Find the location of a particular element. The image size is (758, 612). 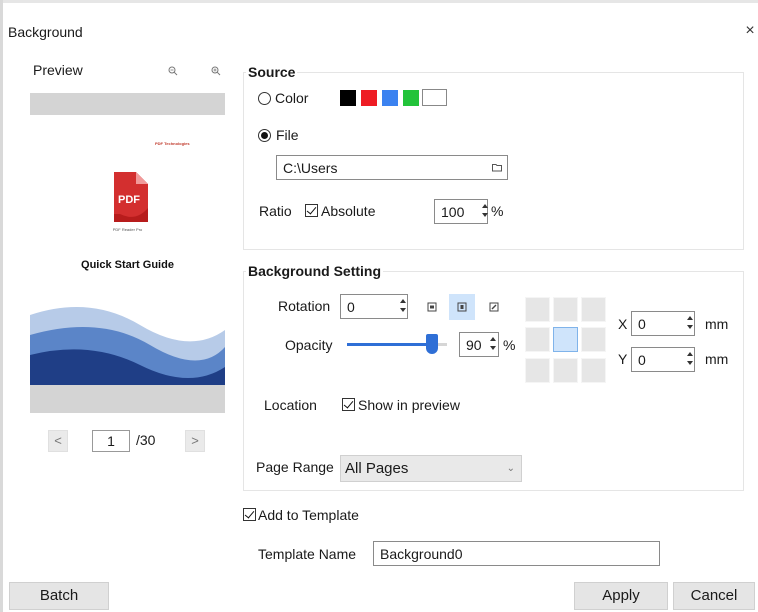

page-range-label: Page Range is located at coordinates (295, 467).